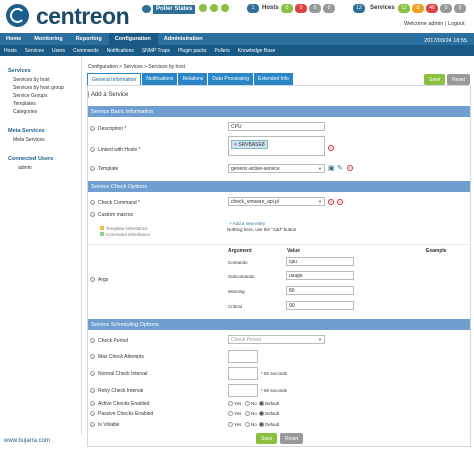 The image size is (474, 449). I want to click on active-no-radio, so click(247, 403).